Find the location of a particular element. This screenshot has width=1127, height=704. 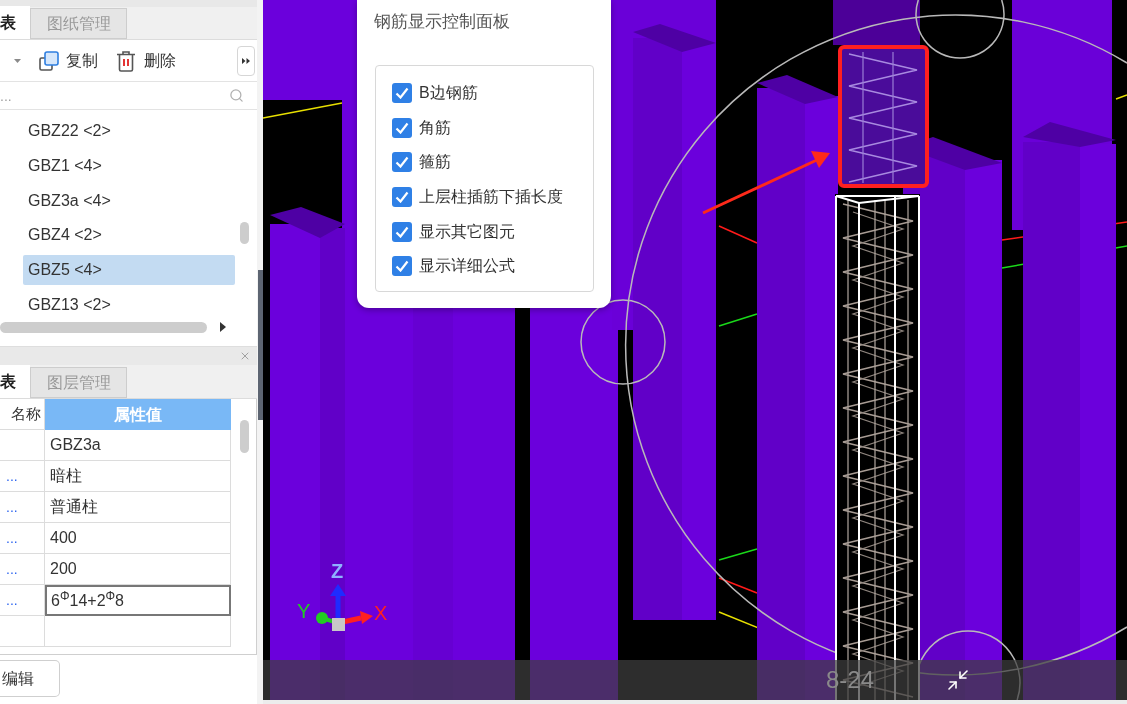

list-item: GBZ5 <4> is located at coordinates (129, 270).